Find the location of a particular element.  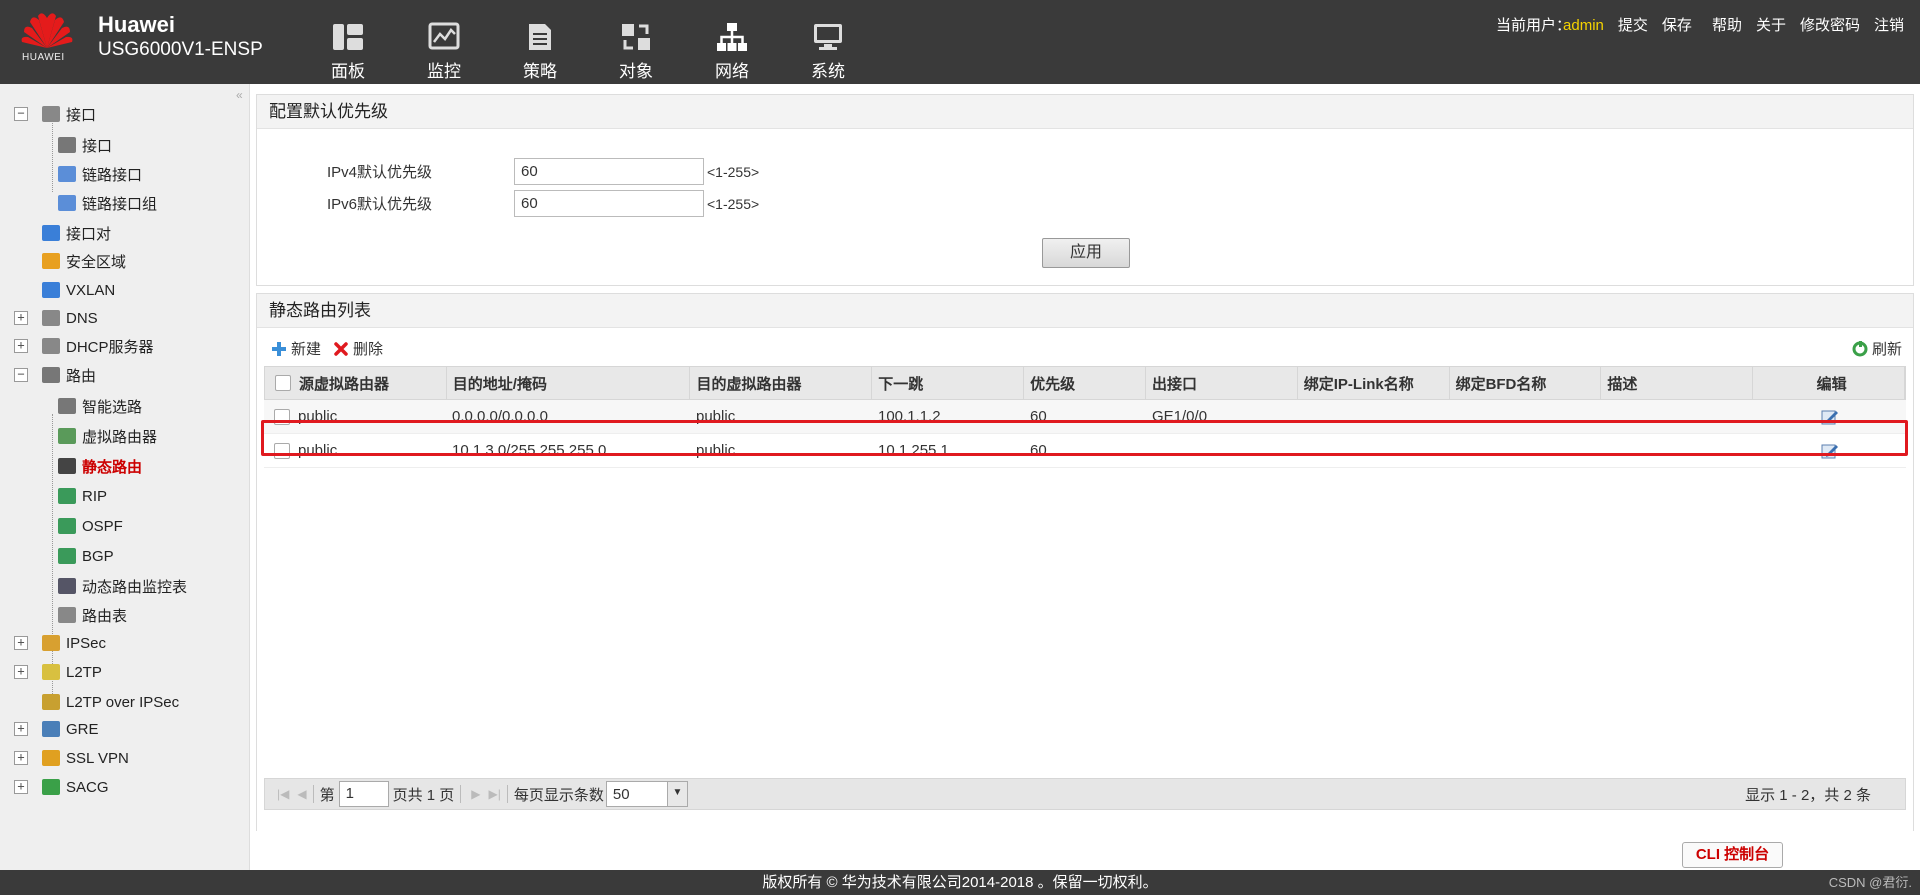

last-page-icon: ▶| is located at coordinates (495, 794).